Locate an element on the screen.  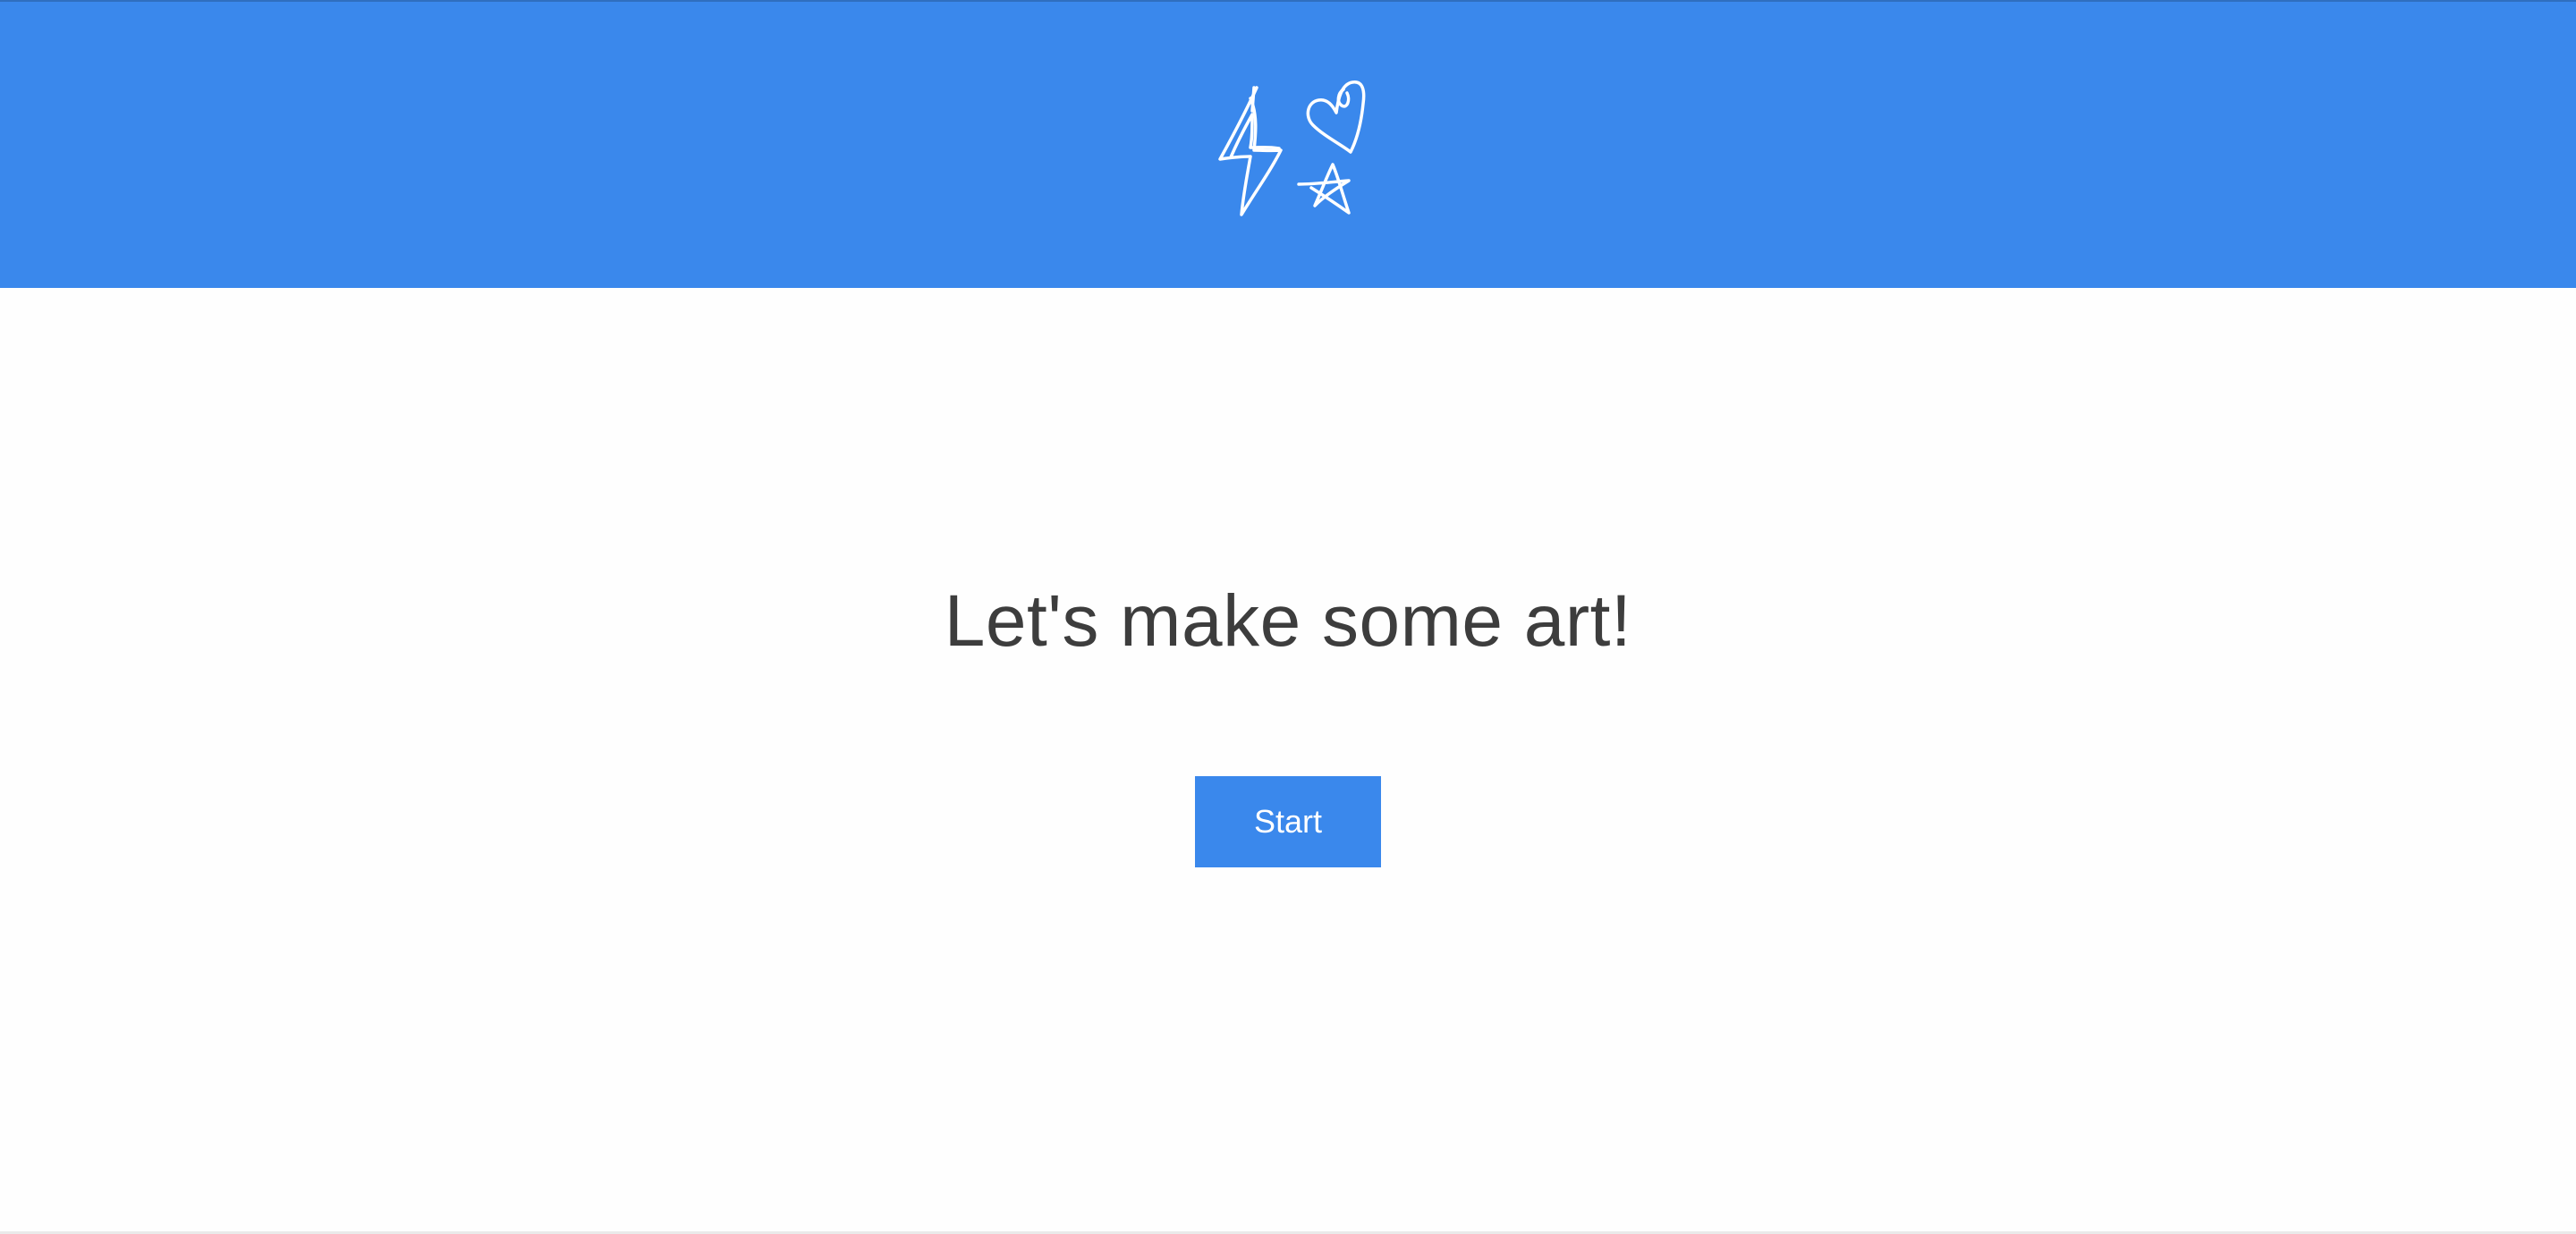
lightning-icon-stroke is located at coordinates (1253, 99).